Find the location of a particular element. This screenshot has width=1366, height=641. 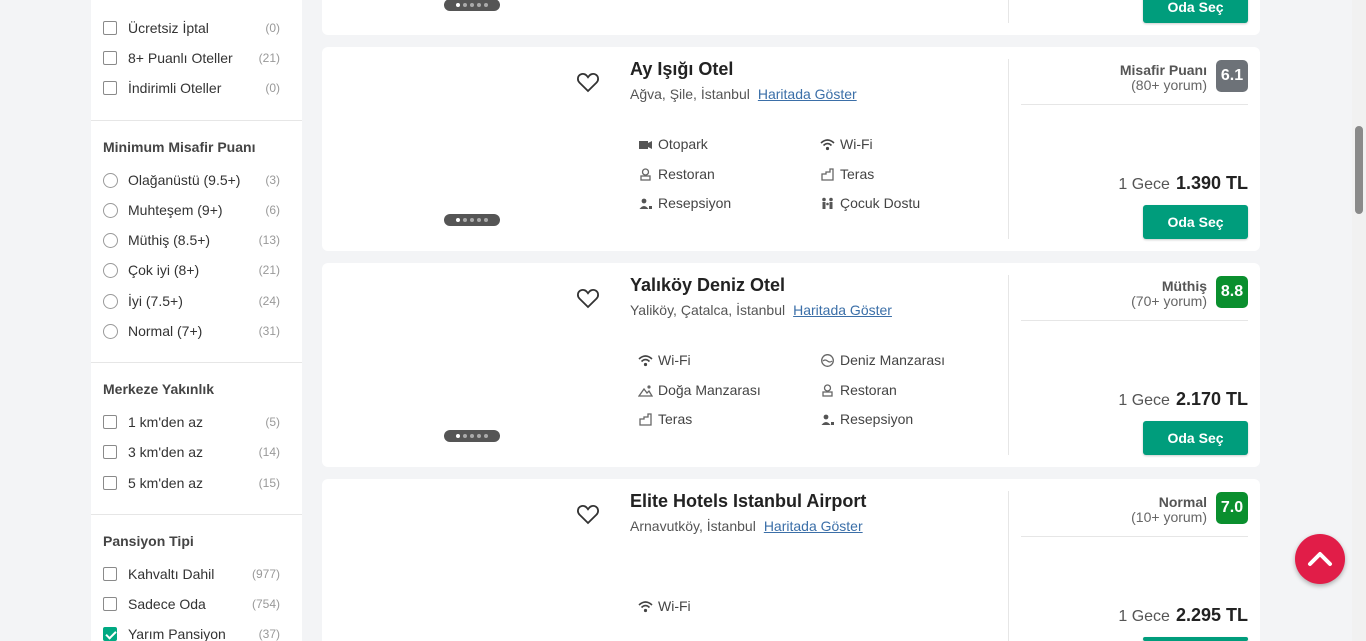

filter-label: Yarım Pansiyon is located at coordinates (177, 633).